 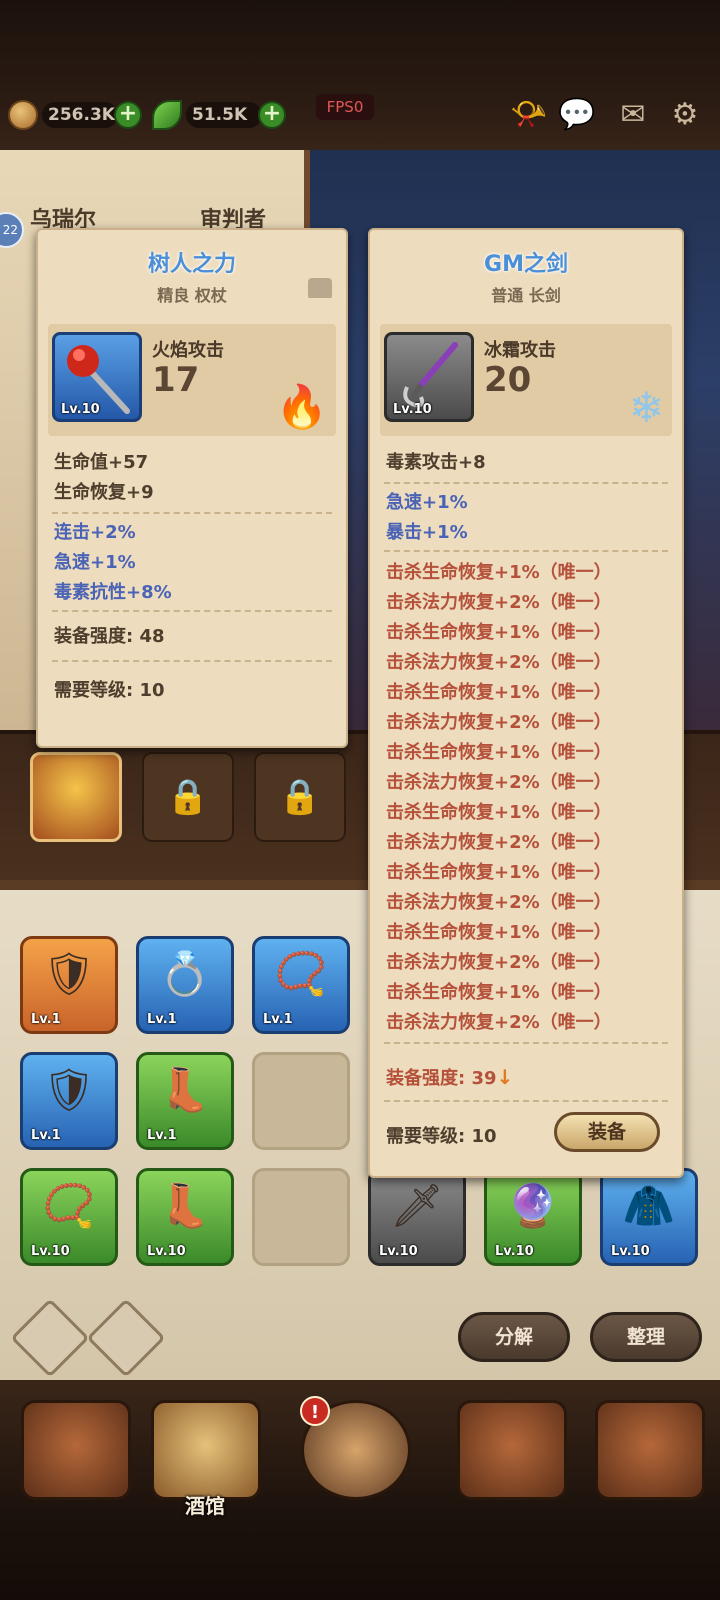 What do you see at coordinates (526, 295) in the screenshot?
I see `item-subtitle: 普通 长剑` at bounding box center [526, 295].